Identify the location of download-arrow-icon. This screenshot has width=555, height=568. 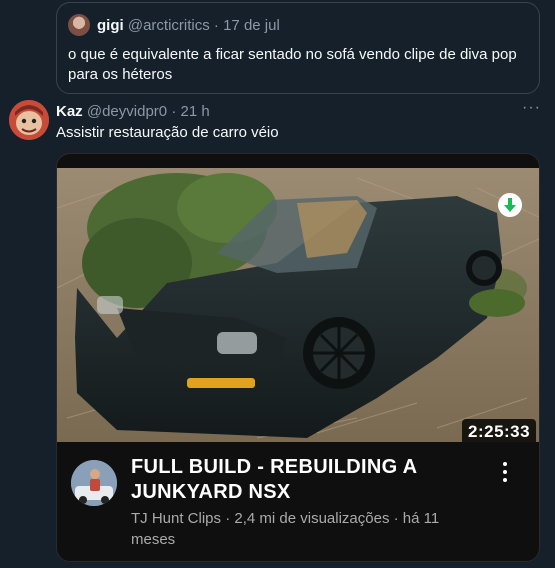
(510, 205).